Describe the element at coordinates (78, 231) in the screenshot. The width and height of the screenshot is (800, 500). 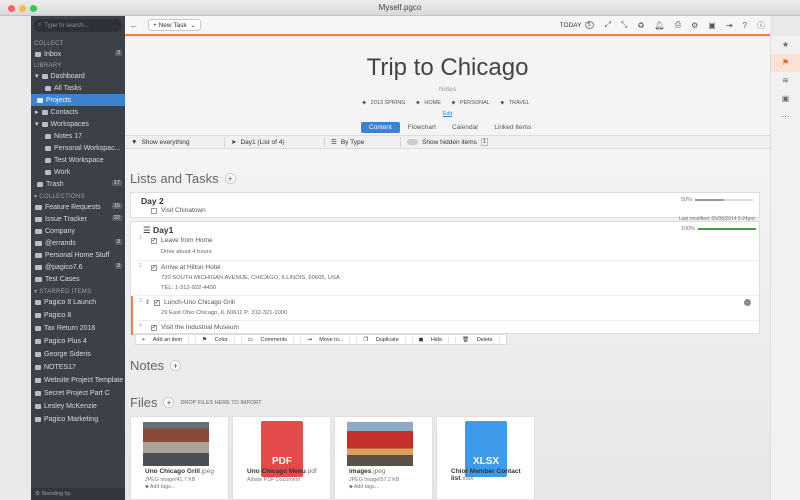
I see `sidebar-item-collection: Company` at that location.